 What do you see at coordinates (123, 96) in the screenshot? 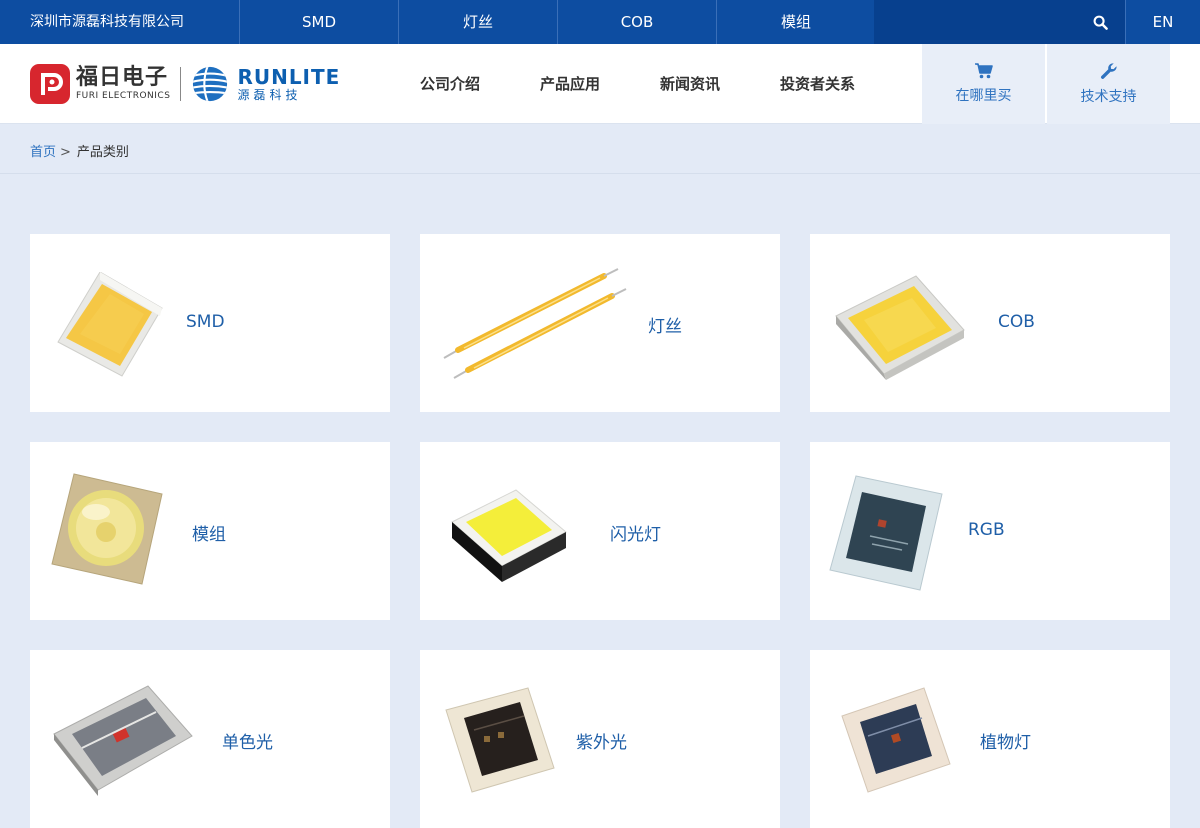
I see `furi-name-en: FURI ELECTRONICS` at bounding box center [123, 96].